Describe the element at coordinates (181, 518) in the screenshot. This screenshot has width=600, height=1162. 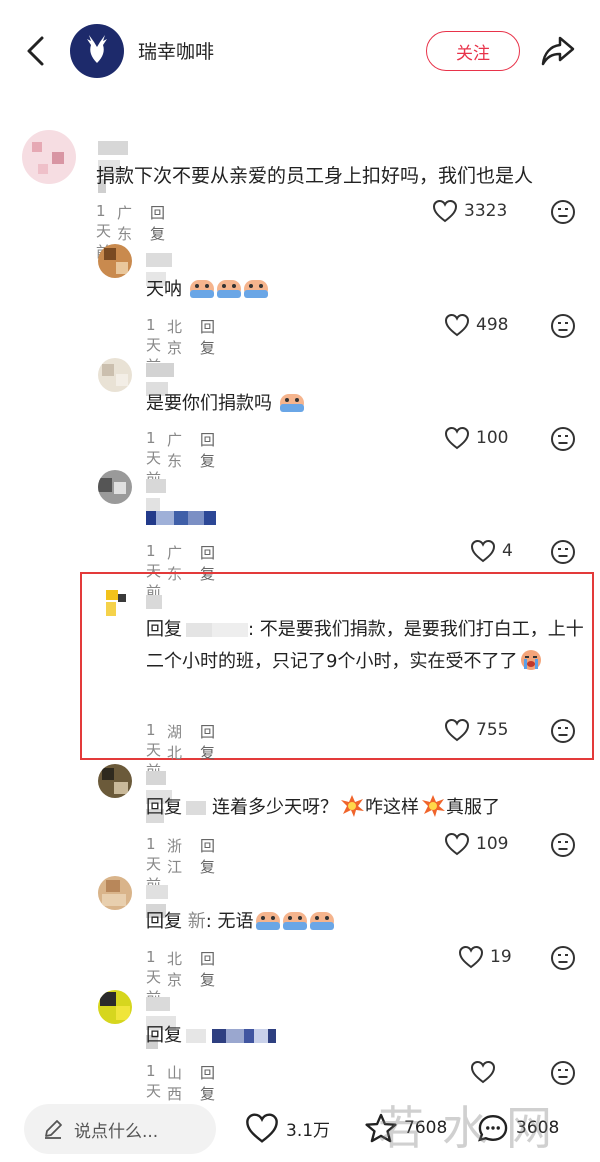
I see `comment-text-blurred` at that location.